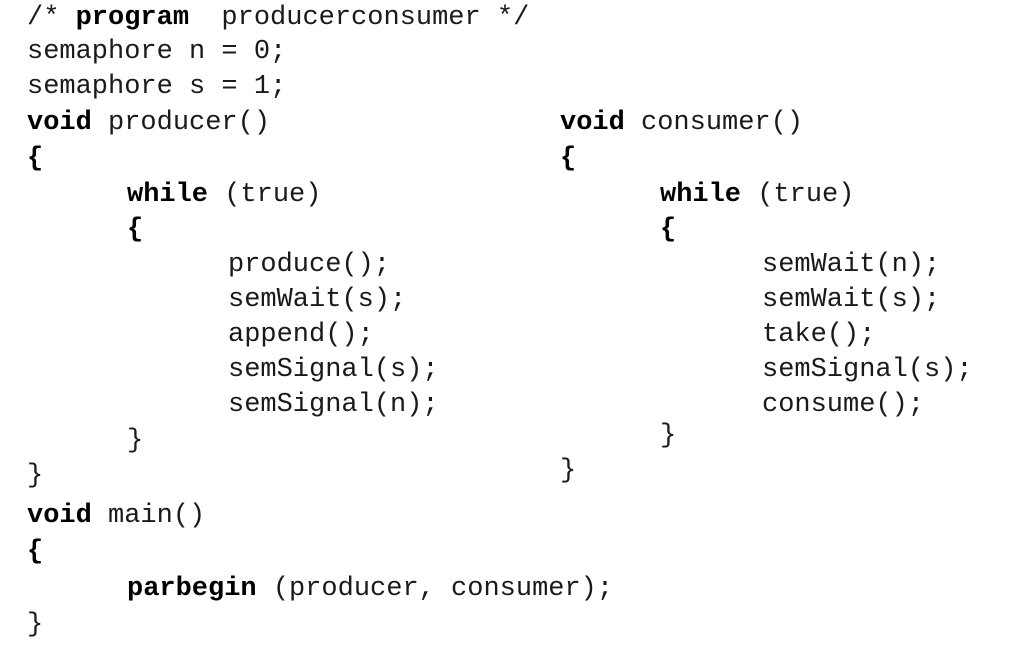  Describe the element at coordinates (819, 335) in the screenshot. I see `consumer-statement: take();` at that location.